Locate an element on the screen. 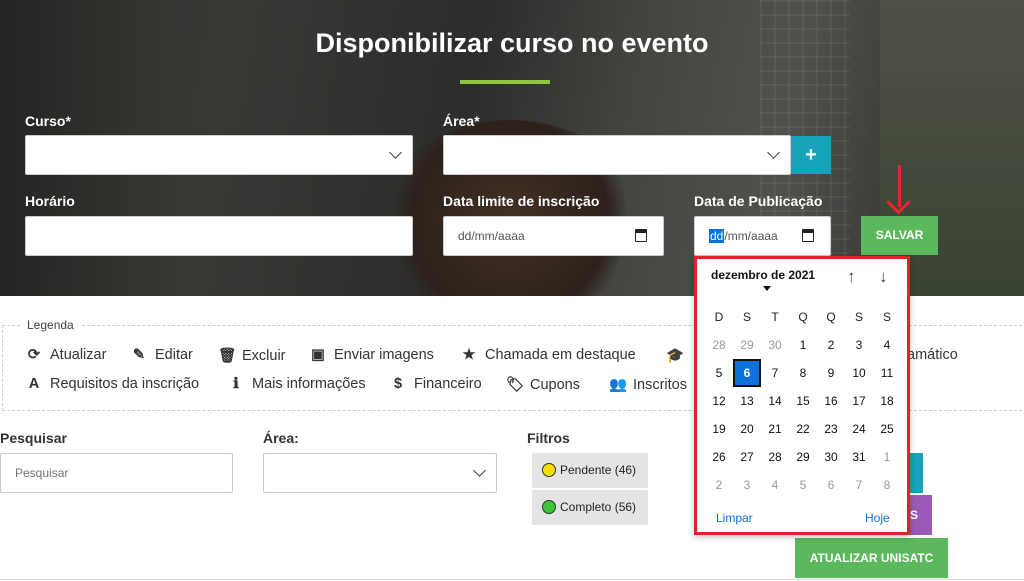 This screenshot has width=1024, height=581. area-filter-label: Área: is located at coordinates (281, 438).